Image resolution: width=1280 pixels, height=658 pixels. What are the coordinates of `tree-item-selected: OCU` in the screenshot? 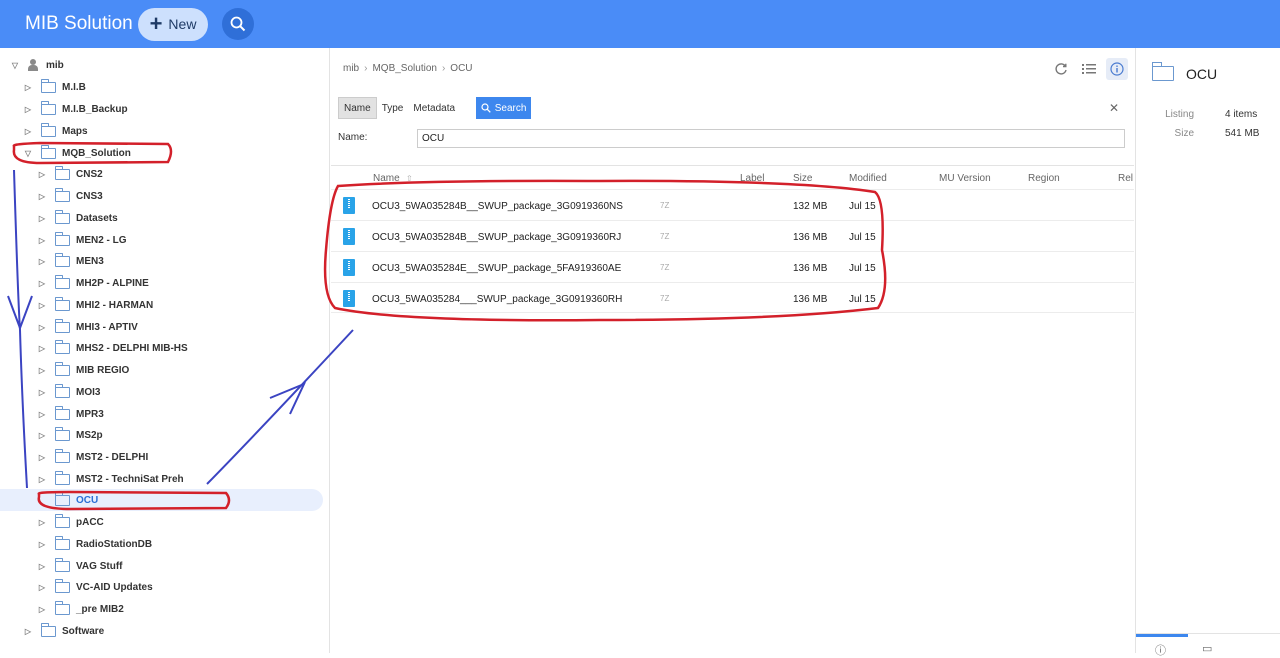 It's located at (161, 500).